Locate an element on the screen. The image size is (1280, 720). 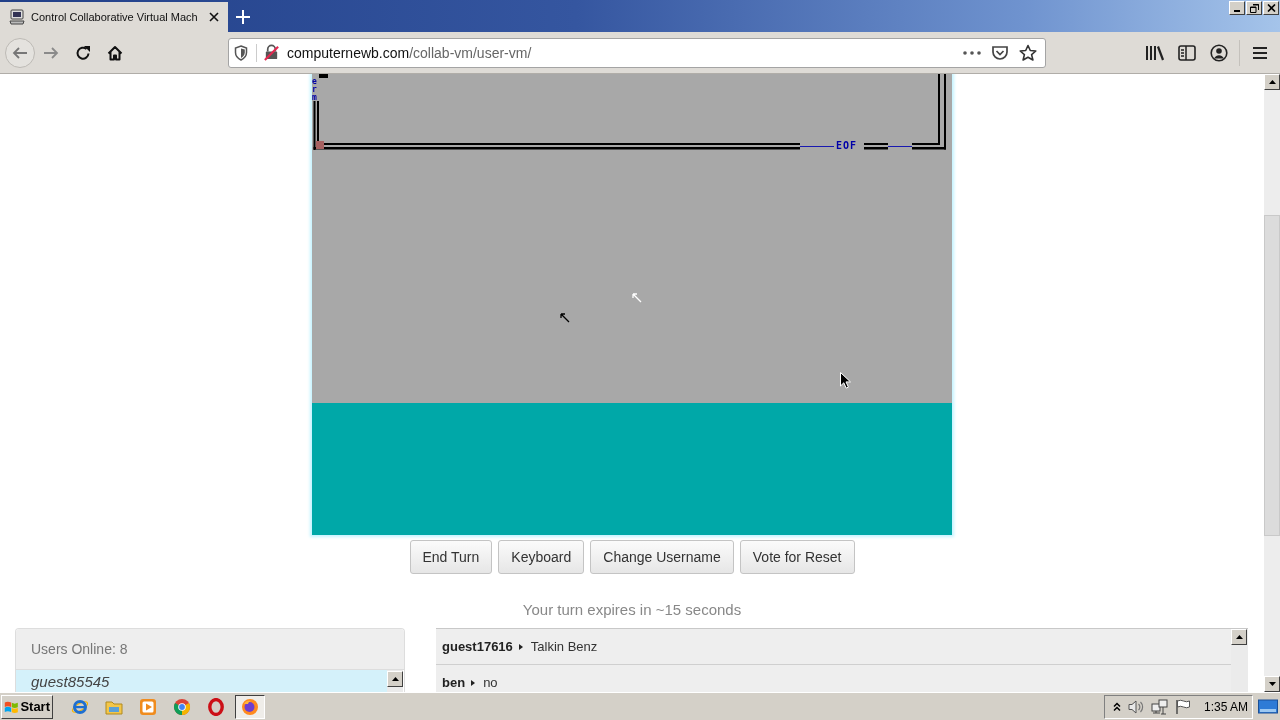
crossed-lock-icon is located at coordinates (271, 52).